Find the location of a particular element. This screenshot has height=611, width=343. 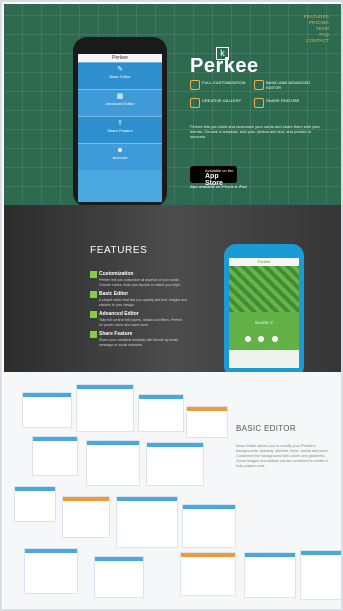

phone-title: Perkee is located at coordinates (264, 262).